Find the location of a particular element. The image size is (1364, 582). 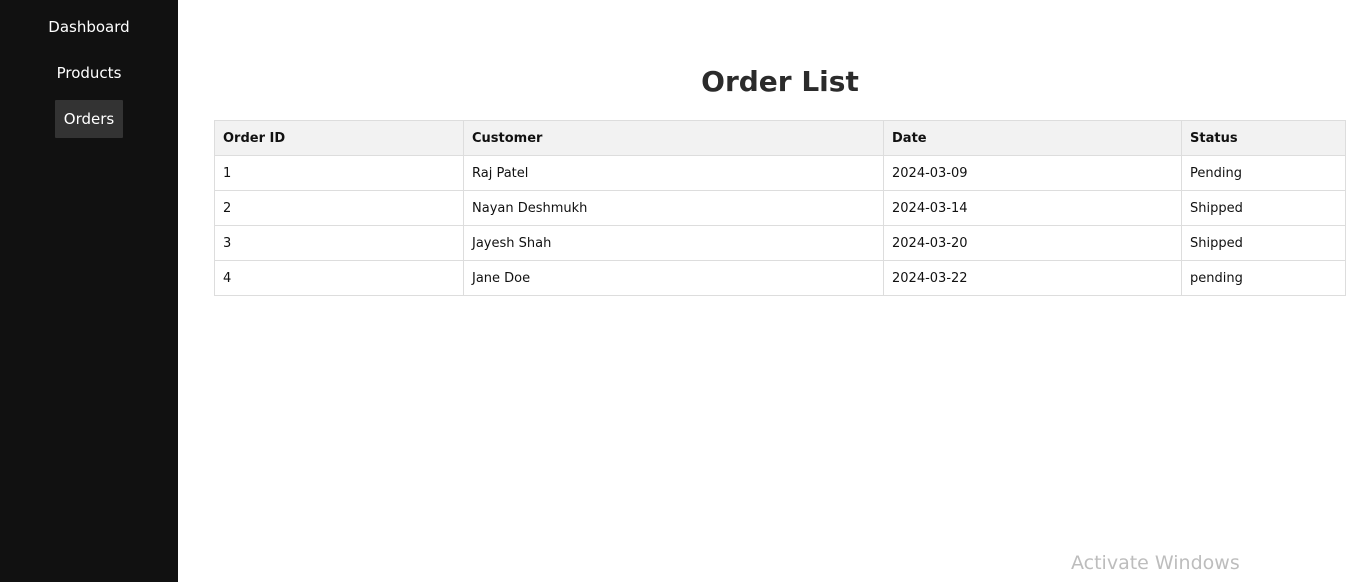

cell-date: 2024-03-20 is located at coordinates (1032, 243).